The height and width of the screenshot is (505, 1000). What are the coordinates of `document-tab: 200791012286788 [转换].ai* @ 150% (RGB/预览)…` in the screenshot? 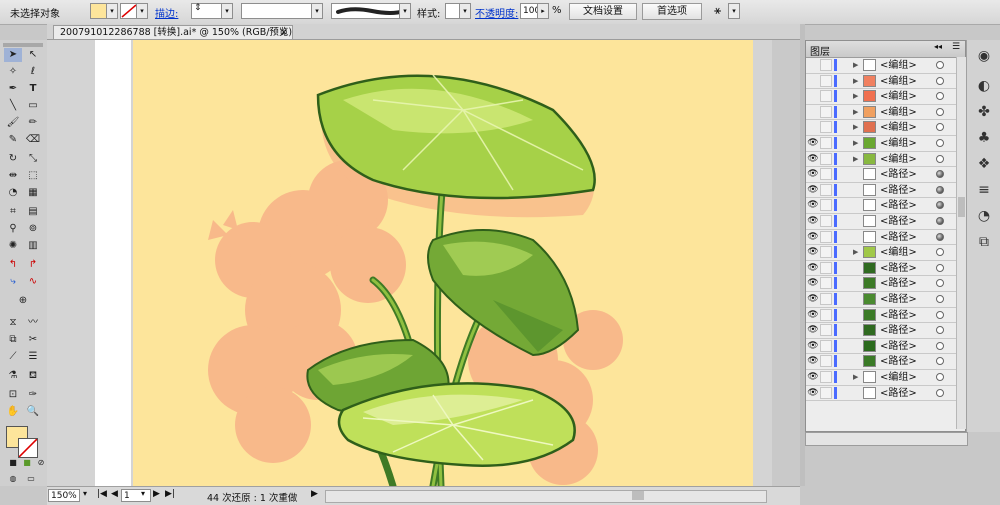 It's located at (173, 32).